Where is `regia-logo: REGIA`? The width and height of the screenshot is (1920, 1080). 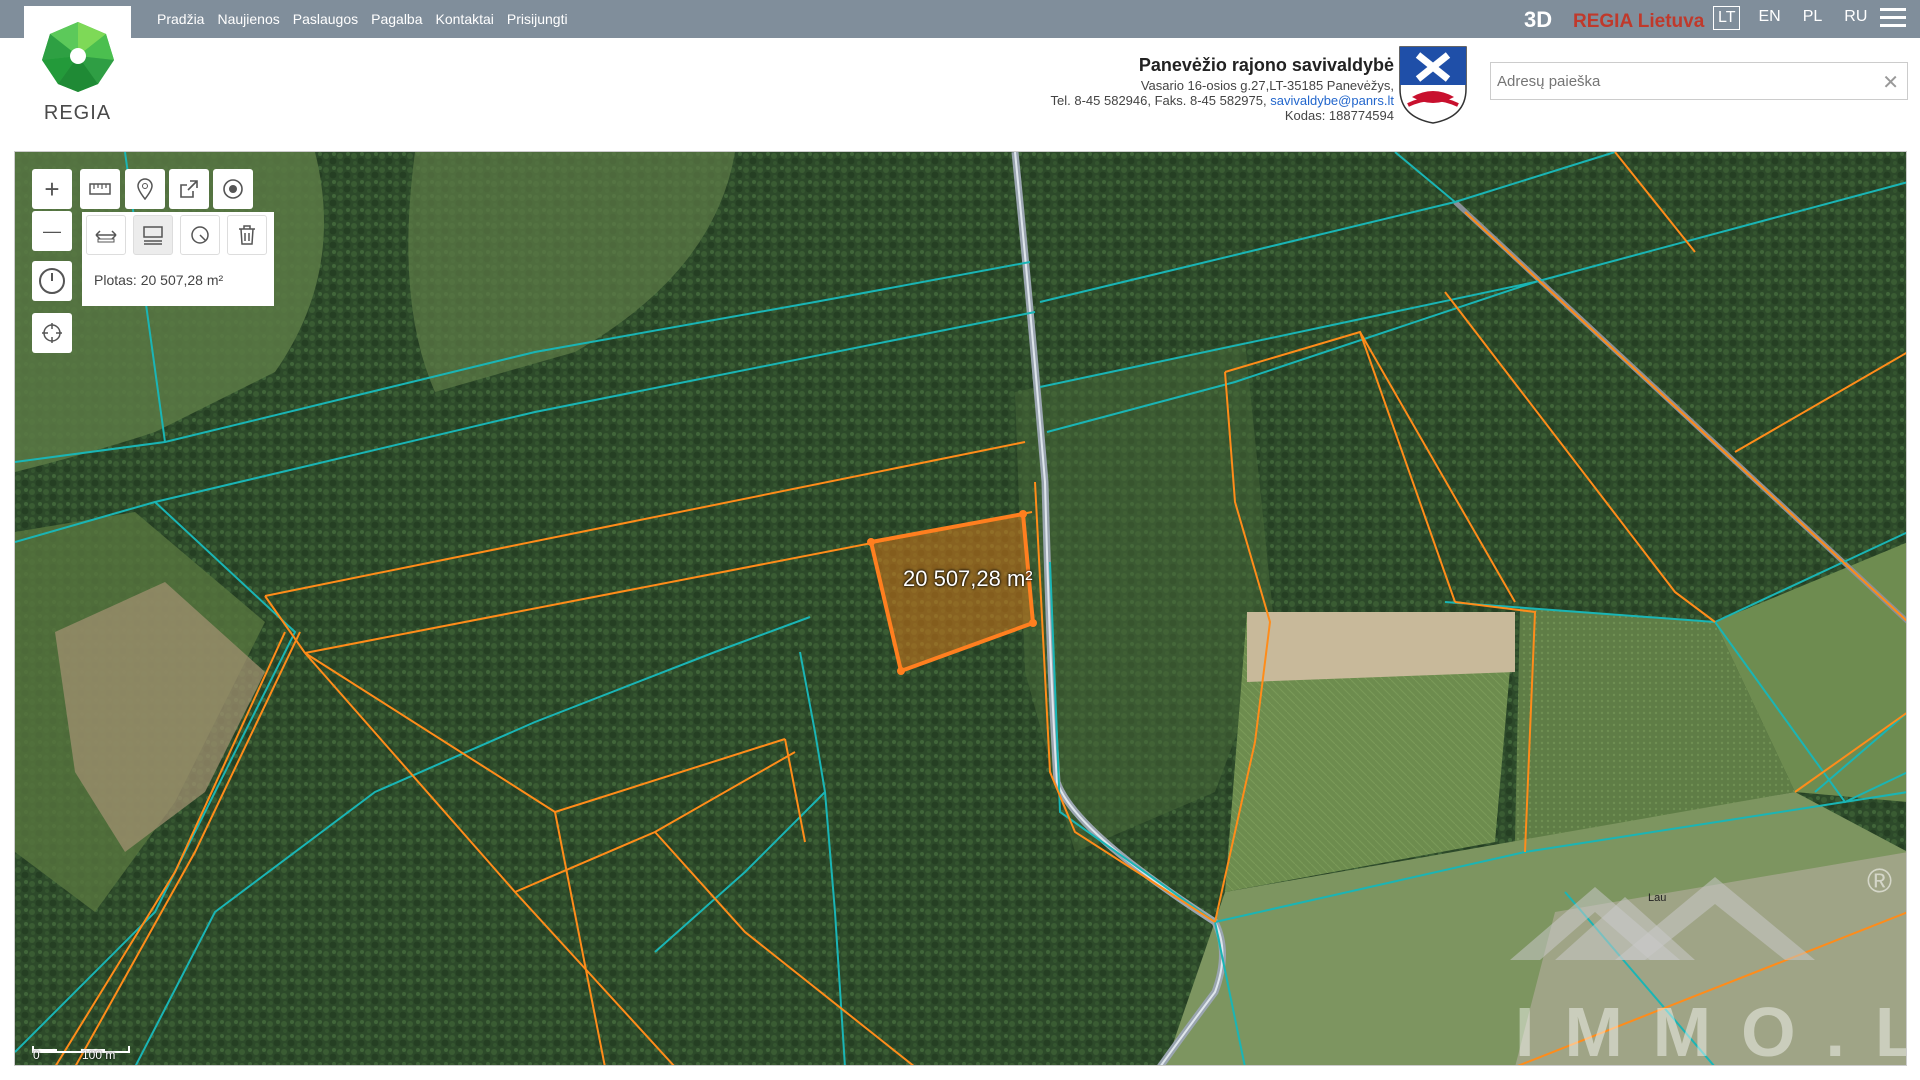 regia-logo: REGIA is located at coordinates (77, 65).